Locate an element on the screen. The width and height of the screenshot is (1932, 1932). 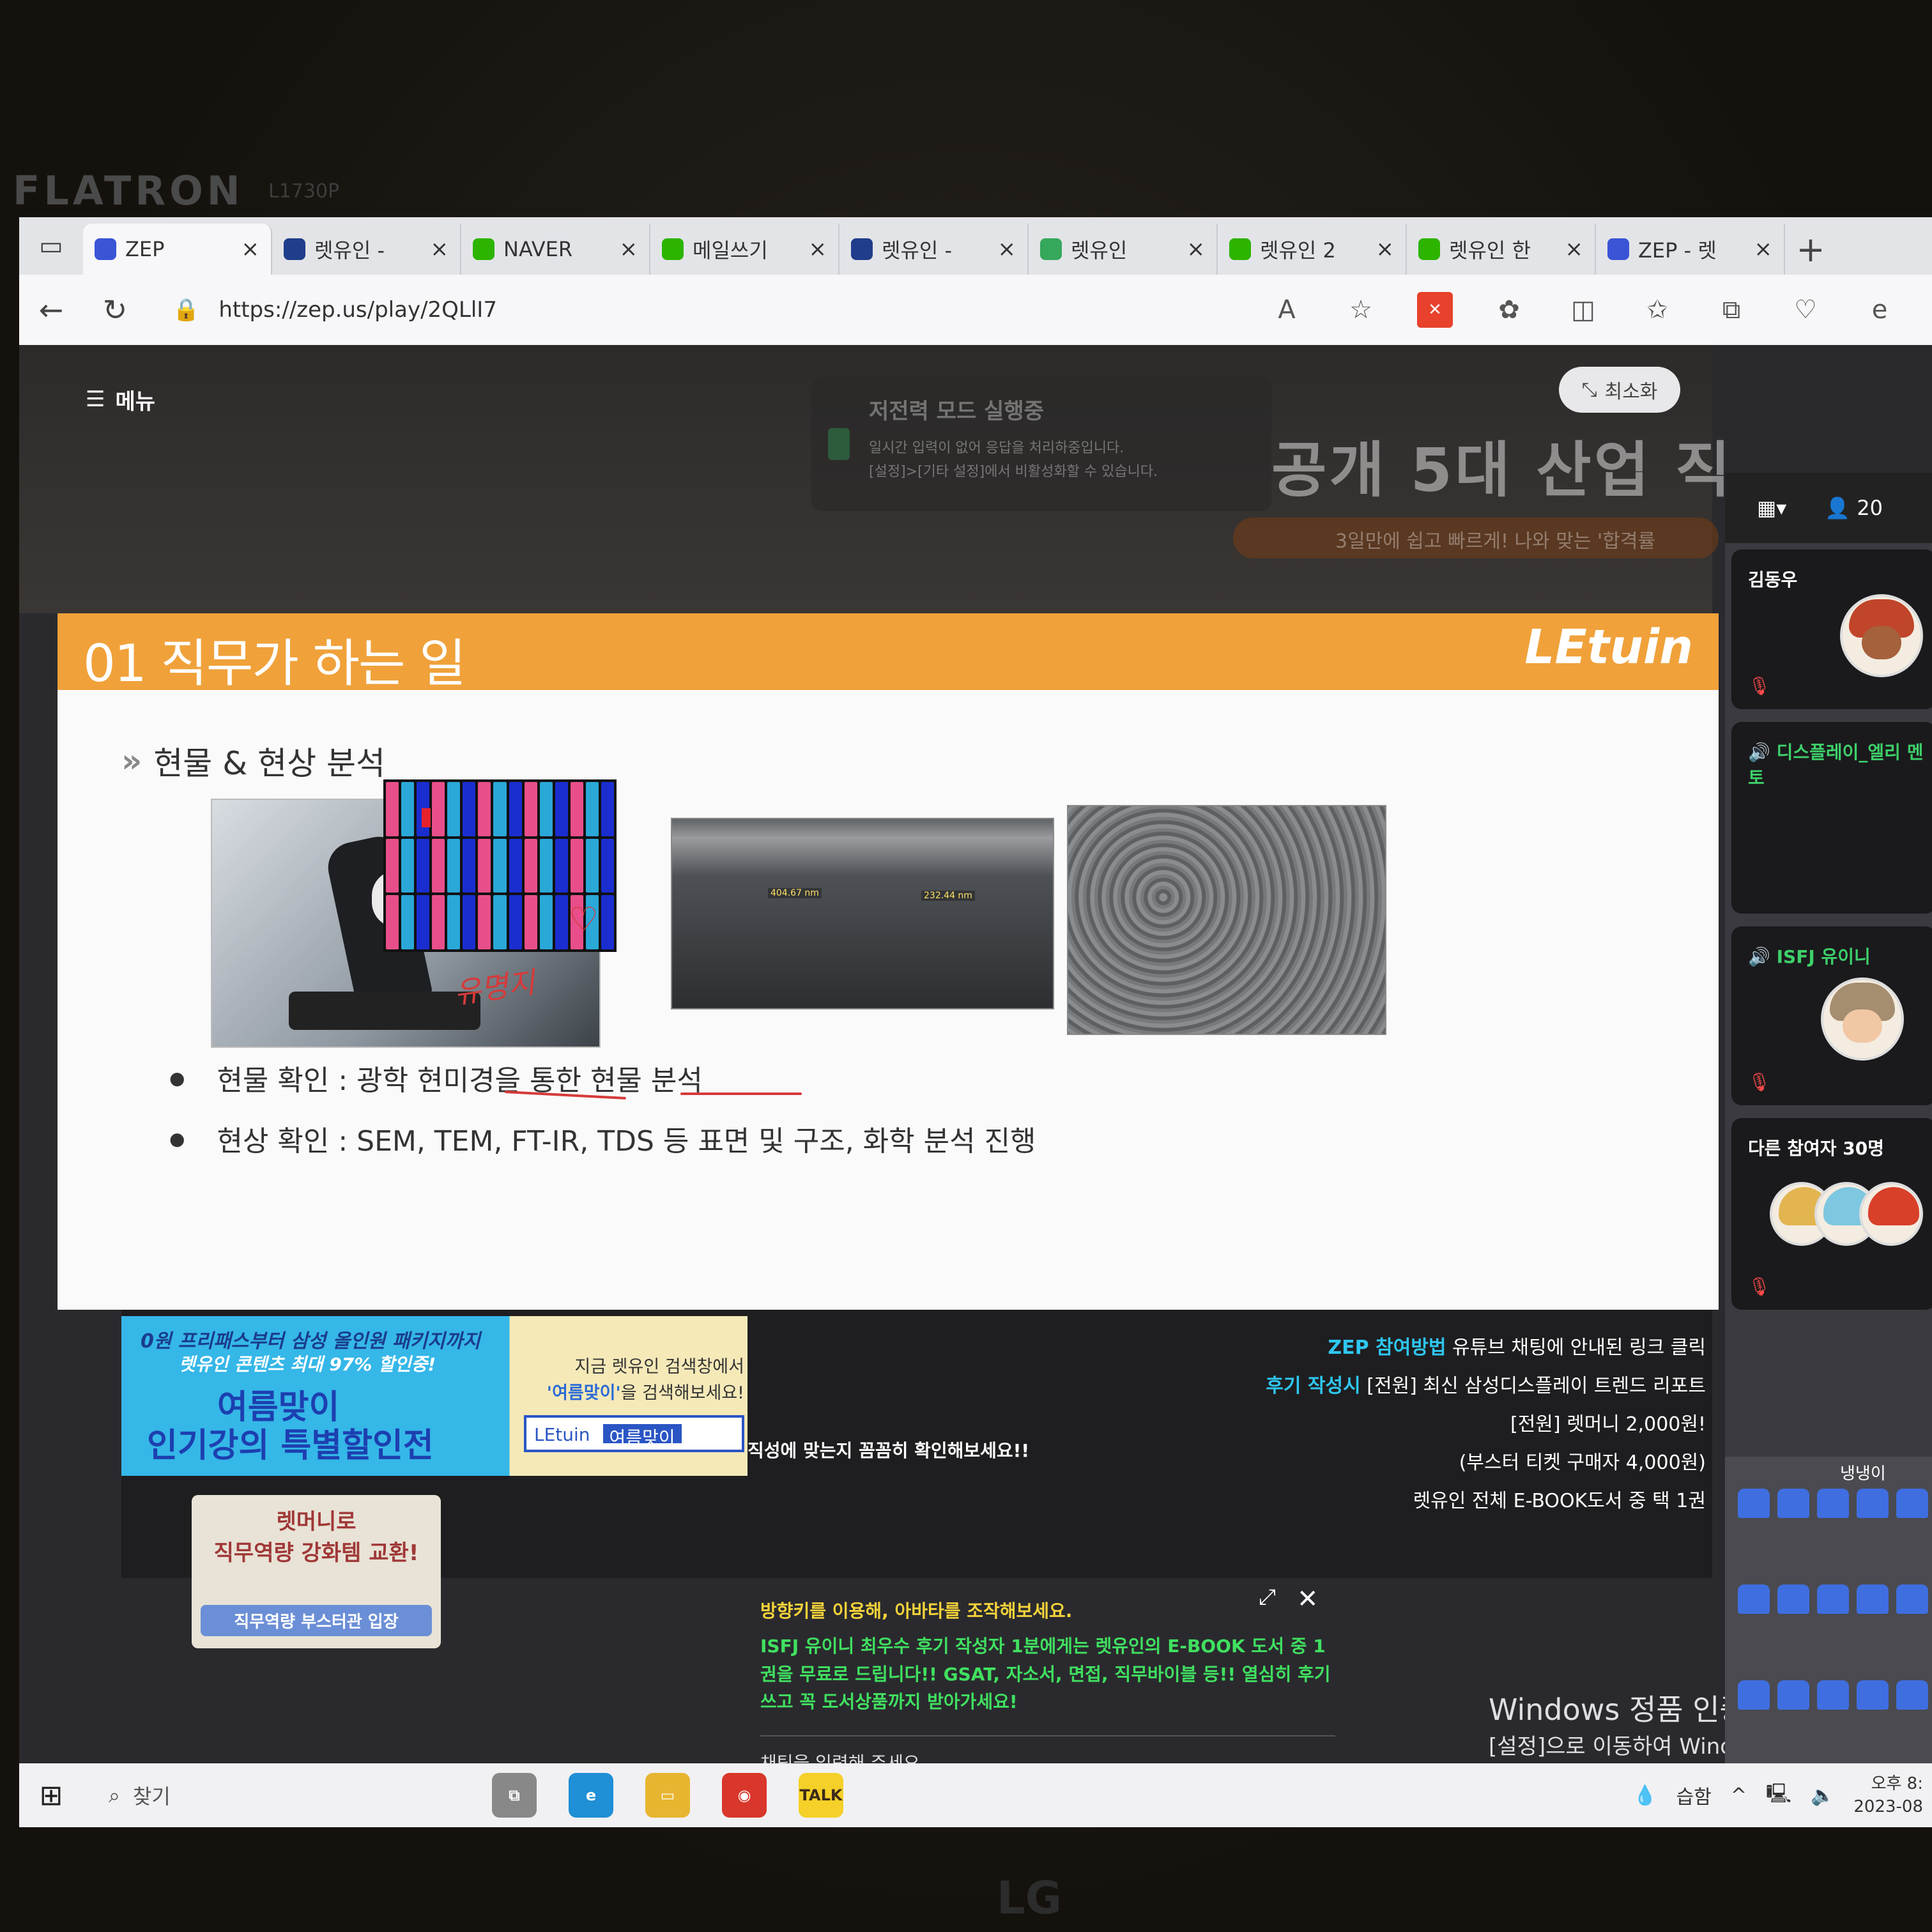
promo-line1: 0원 프리패스부터 삼성 올인원 패키지까지 is located at coordinates (310, 1341).